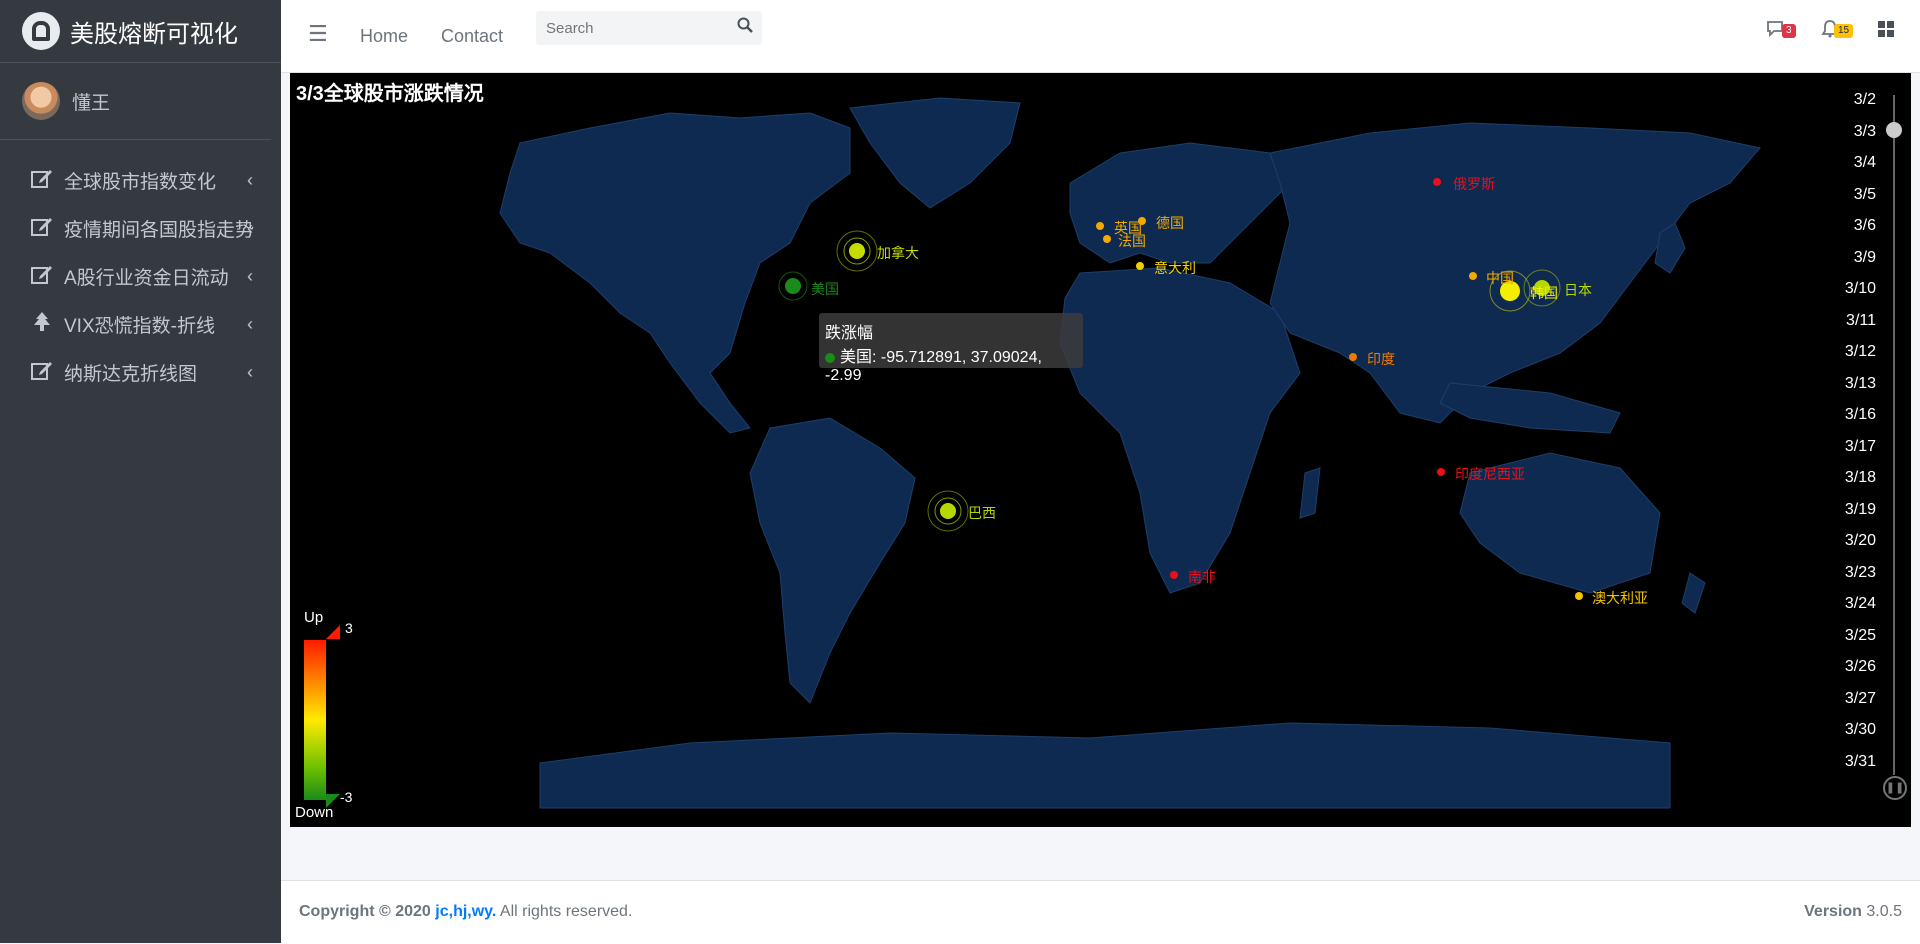 This screenshot has width=1920, height=944. Describe the element at coordinates (1175, 268) in the screenshot. I see `map-label-italy: 意大利` at that location.